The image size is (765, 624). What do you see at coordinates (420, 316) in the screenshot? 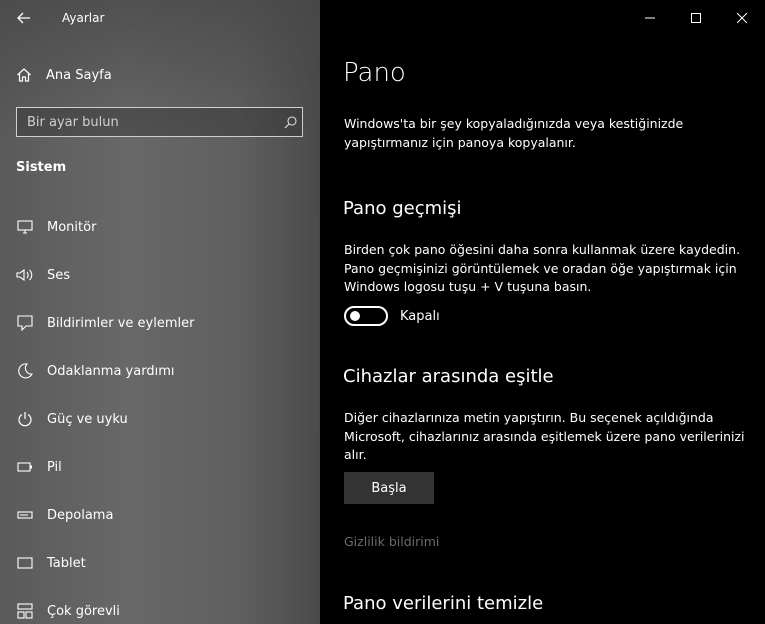
I see `toggle-state-label: Kapalı` at bounding box center [420, 316].